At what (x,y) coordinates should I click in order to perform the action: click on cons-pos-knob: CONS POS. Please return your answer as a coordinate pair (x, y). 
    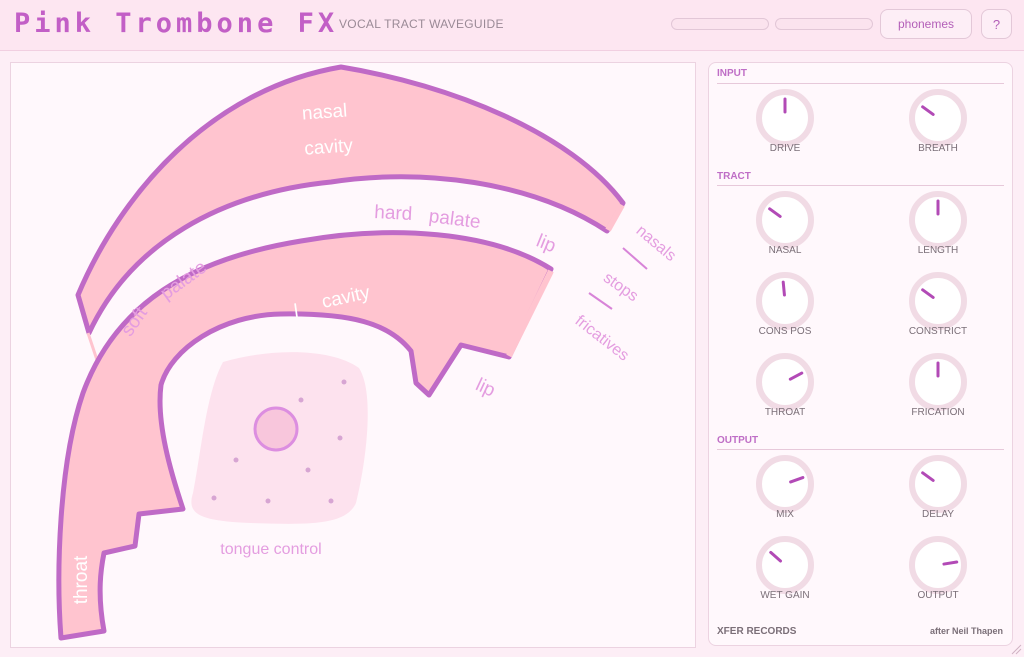
    Looking at the image, I should click on (785, 305).